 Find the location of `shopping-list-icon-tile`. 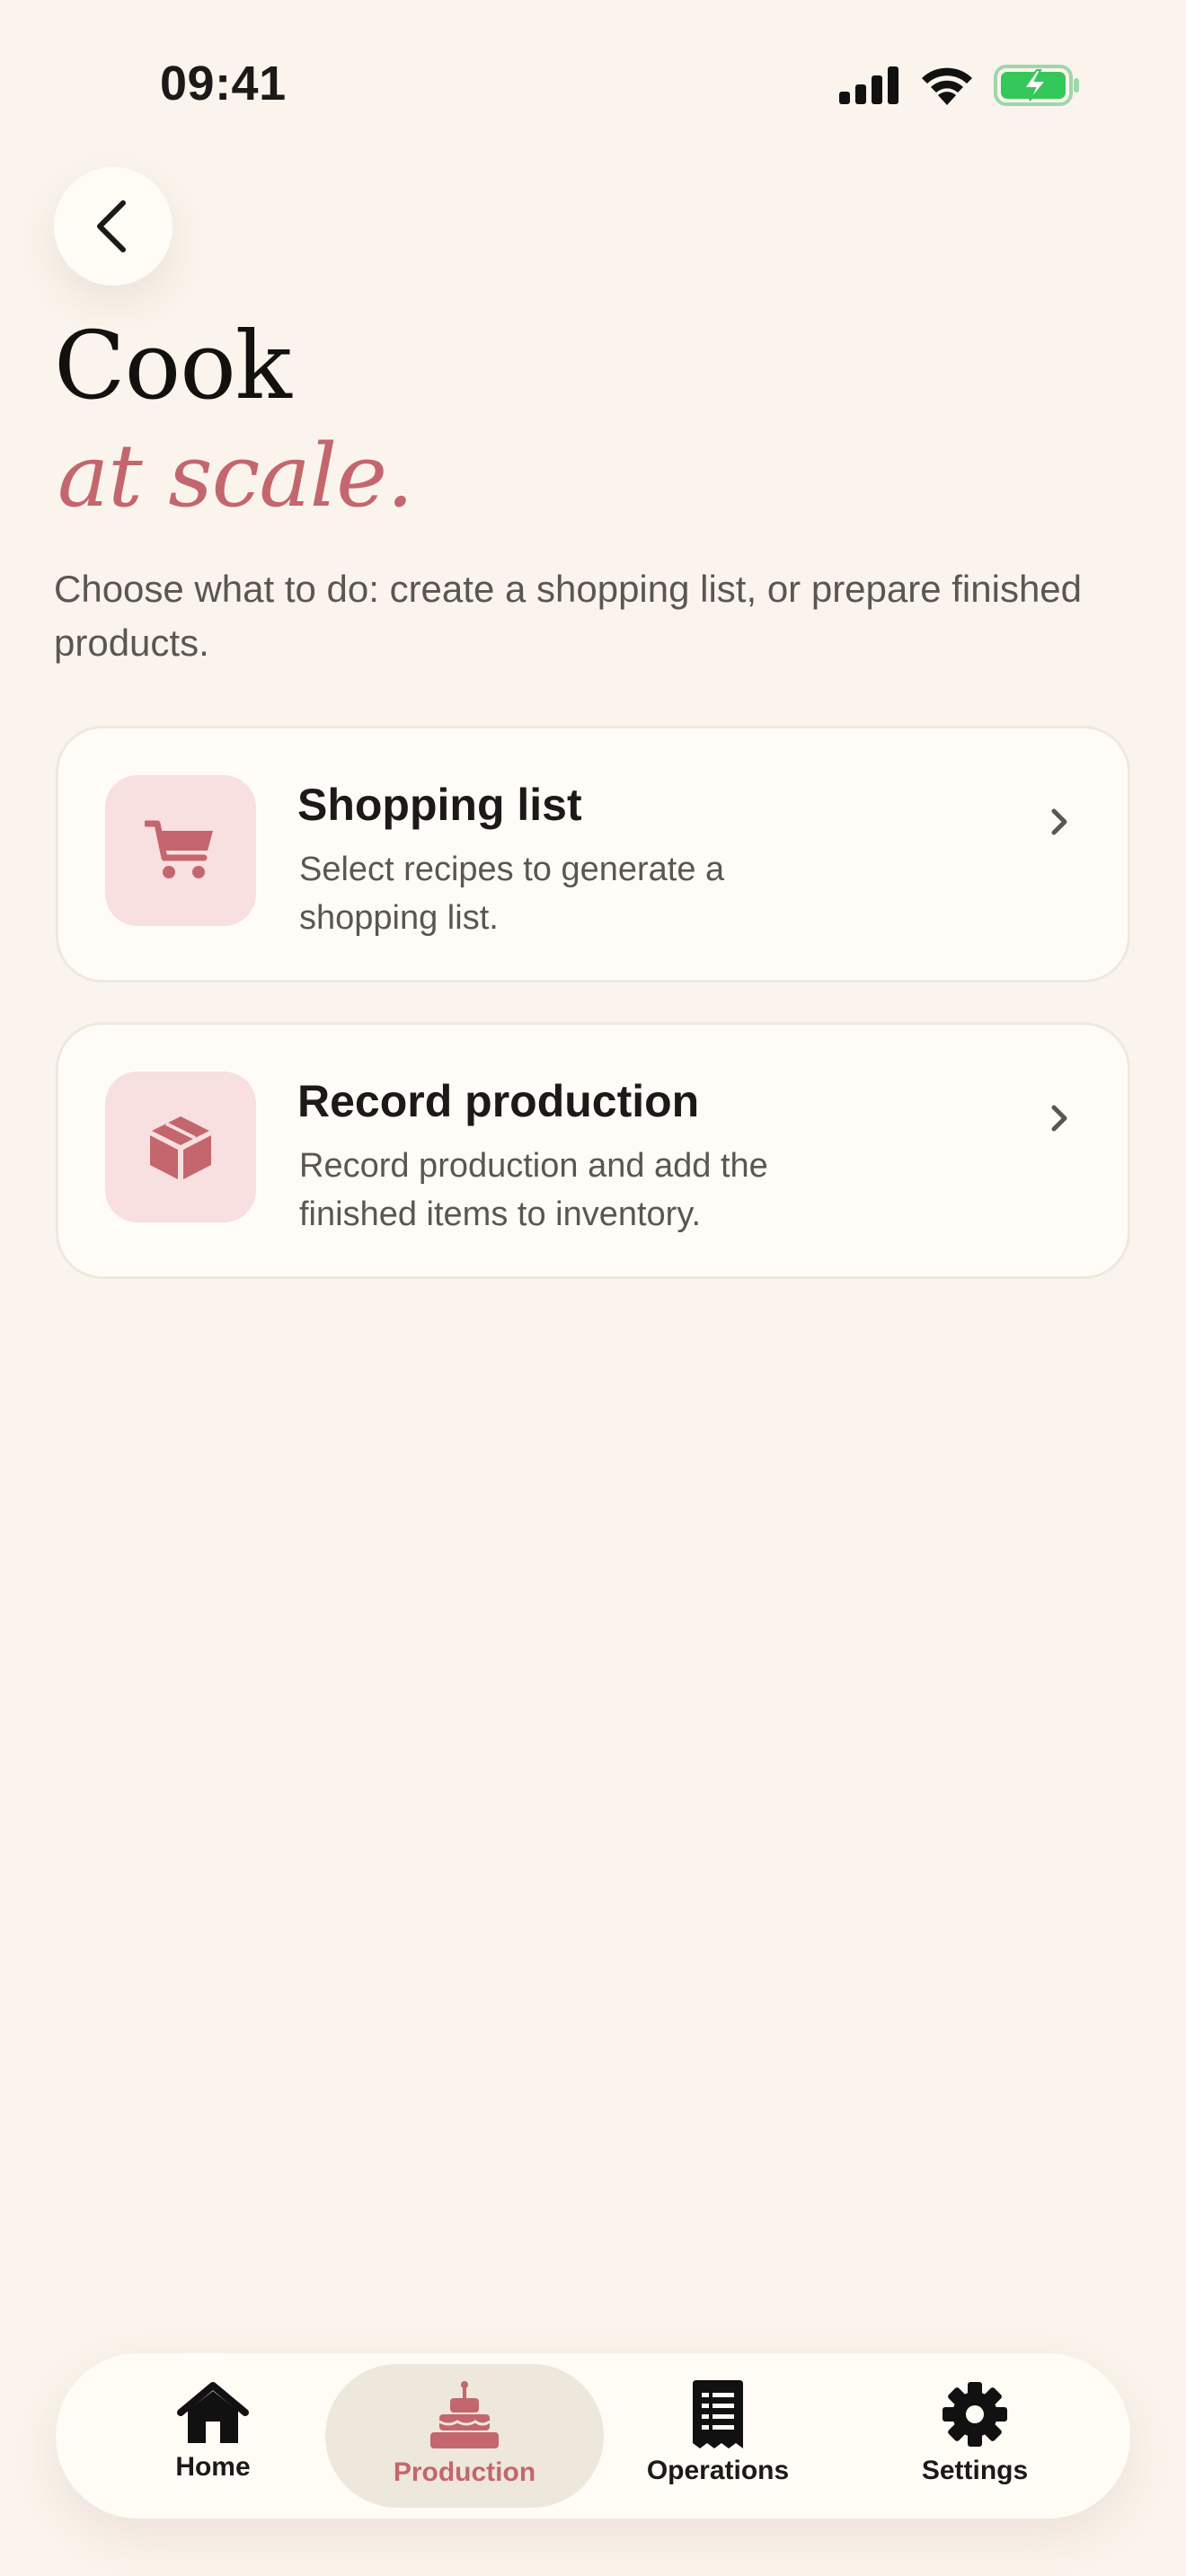

shopping-list-icon-tile is located at coordinates (180, 850).